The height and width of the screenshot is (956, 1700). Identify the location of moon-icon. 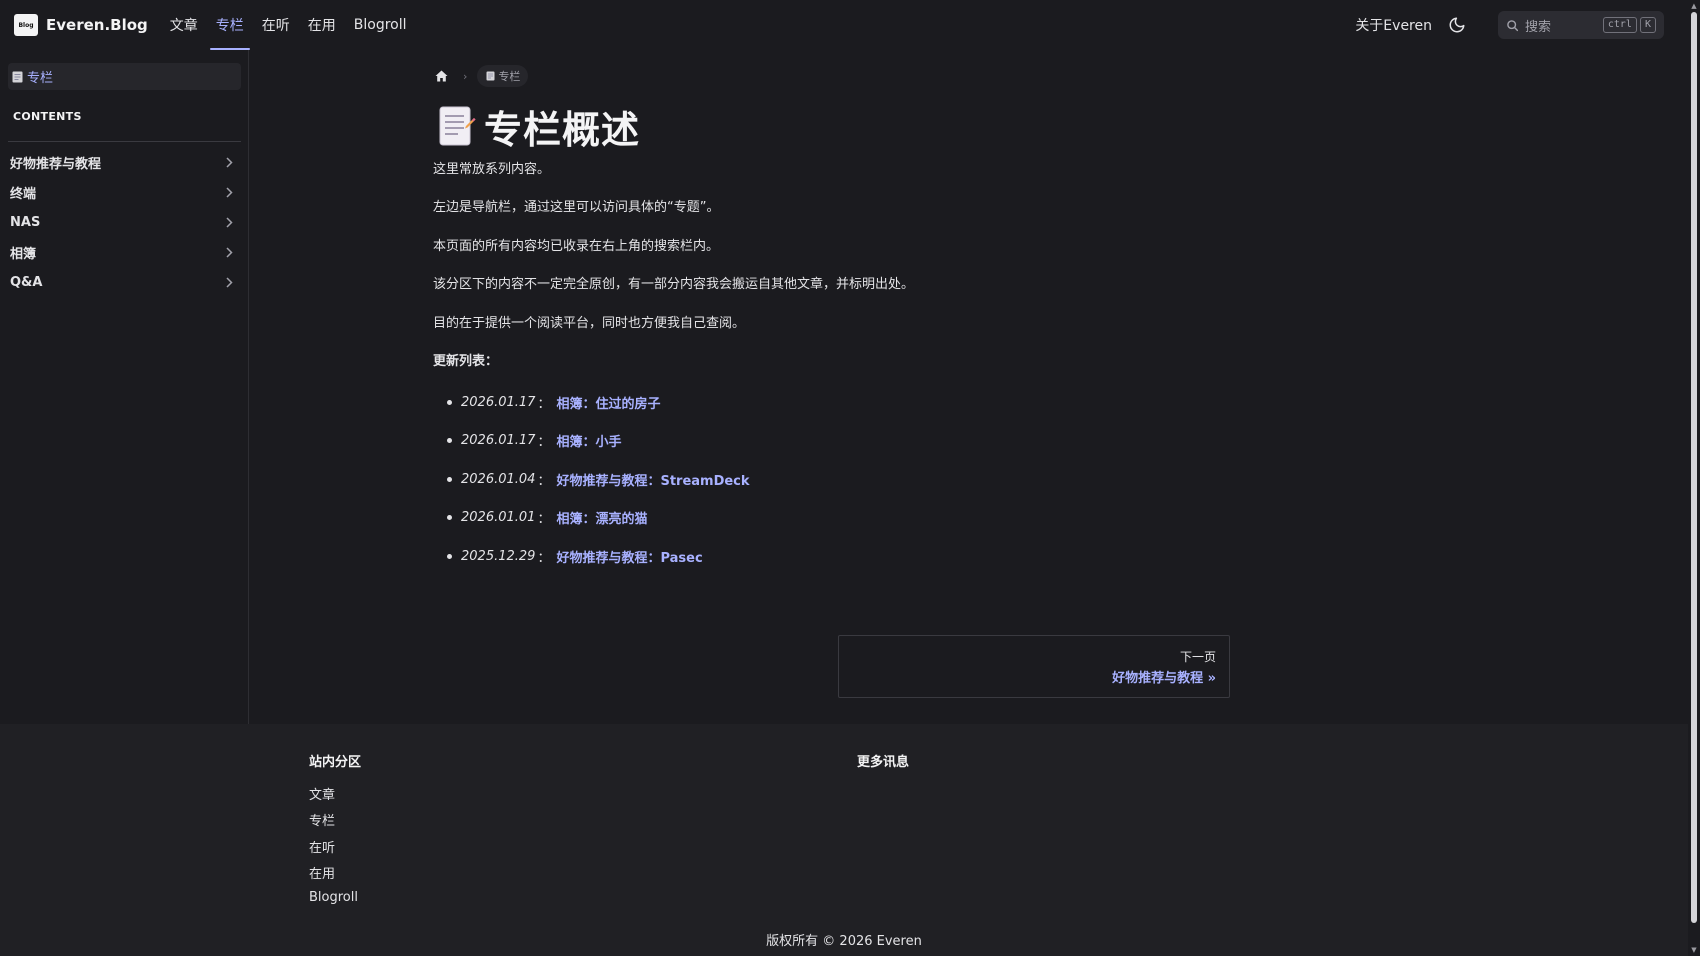
(1457, 25).